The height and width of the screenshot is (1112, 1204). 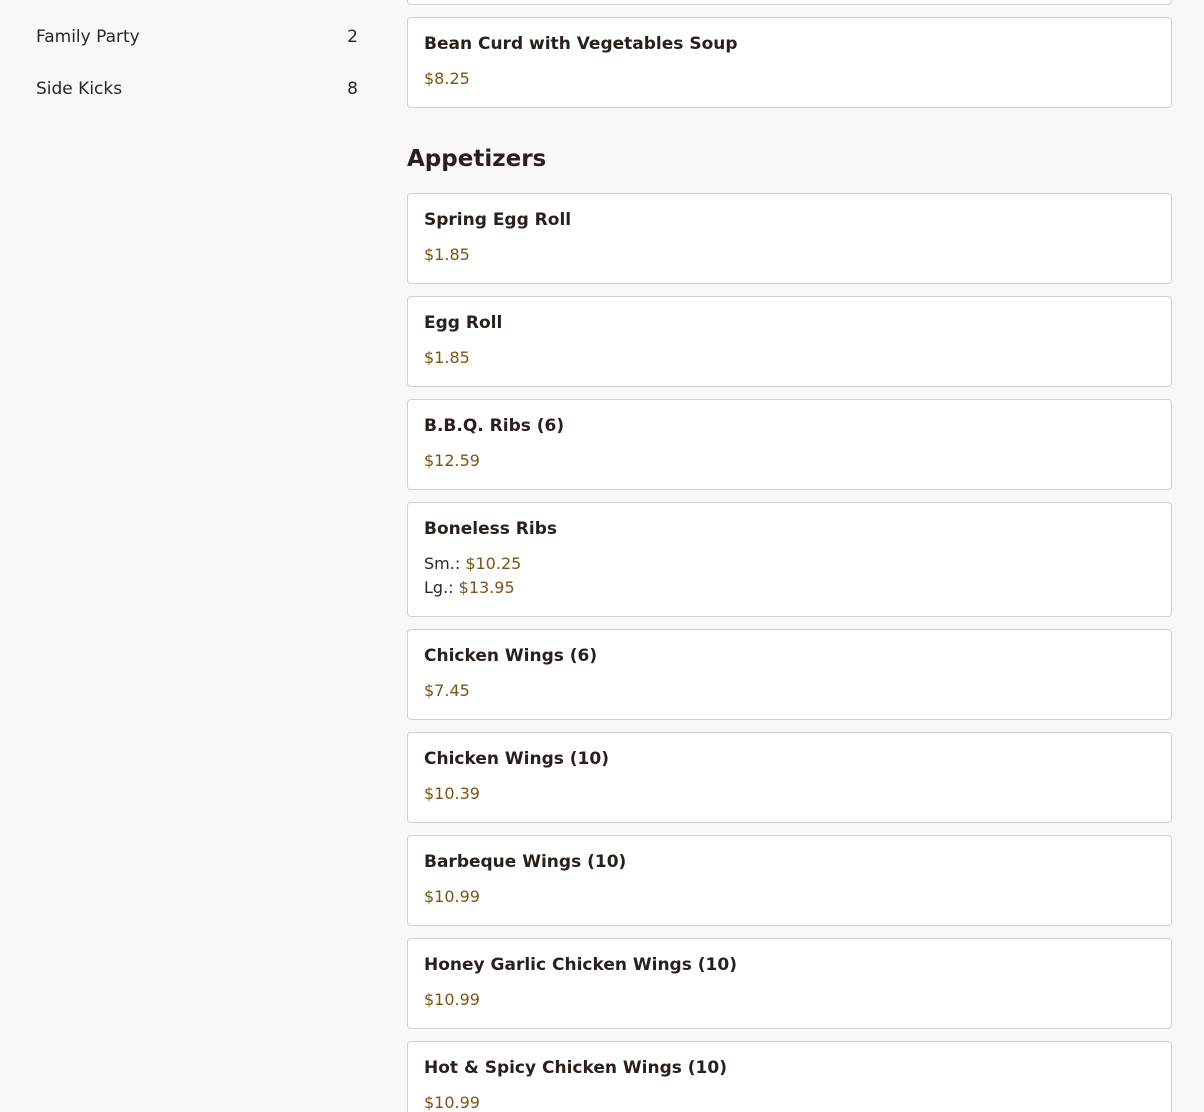 I want to click on menu-item-name: Egg Roll, so click(x=463, y=323).